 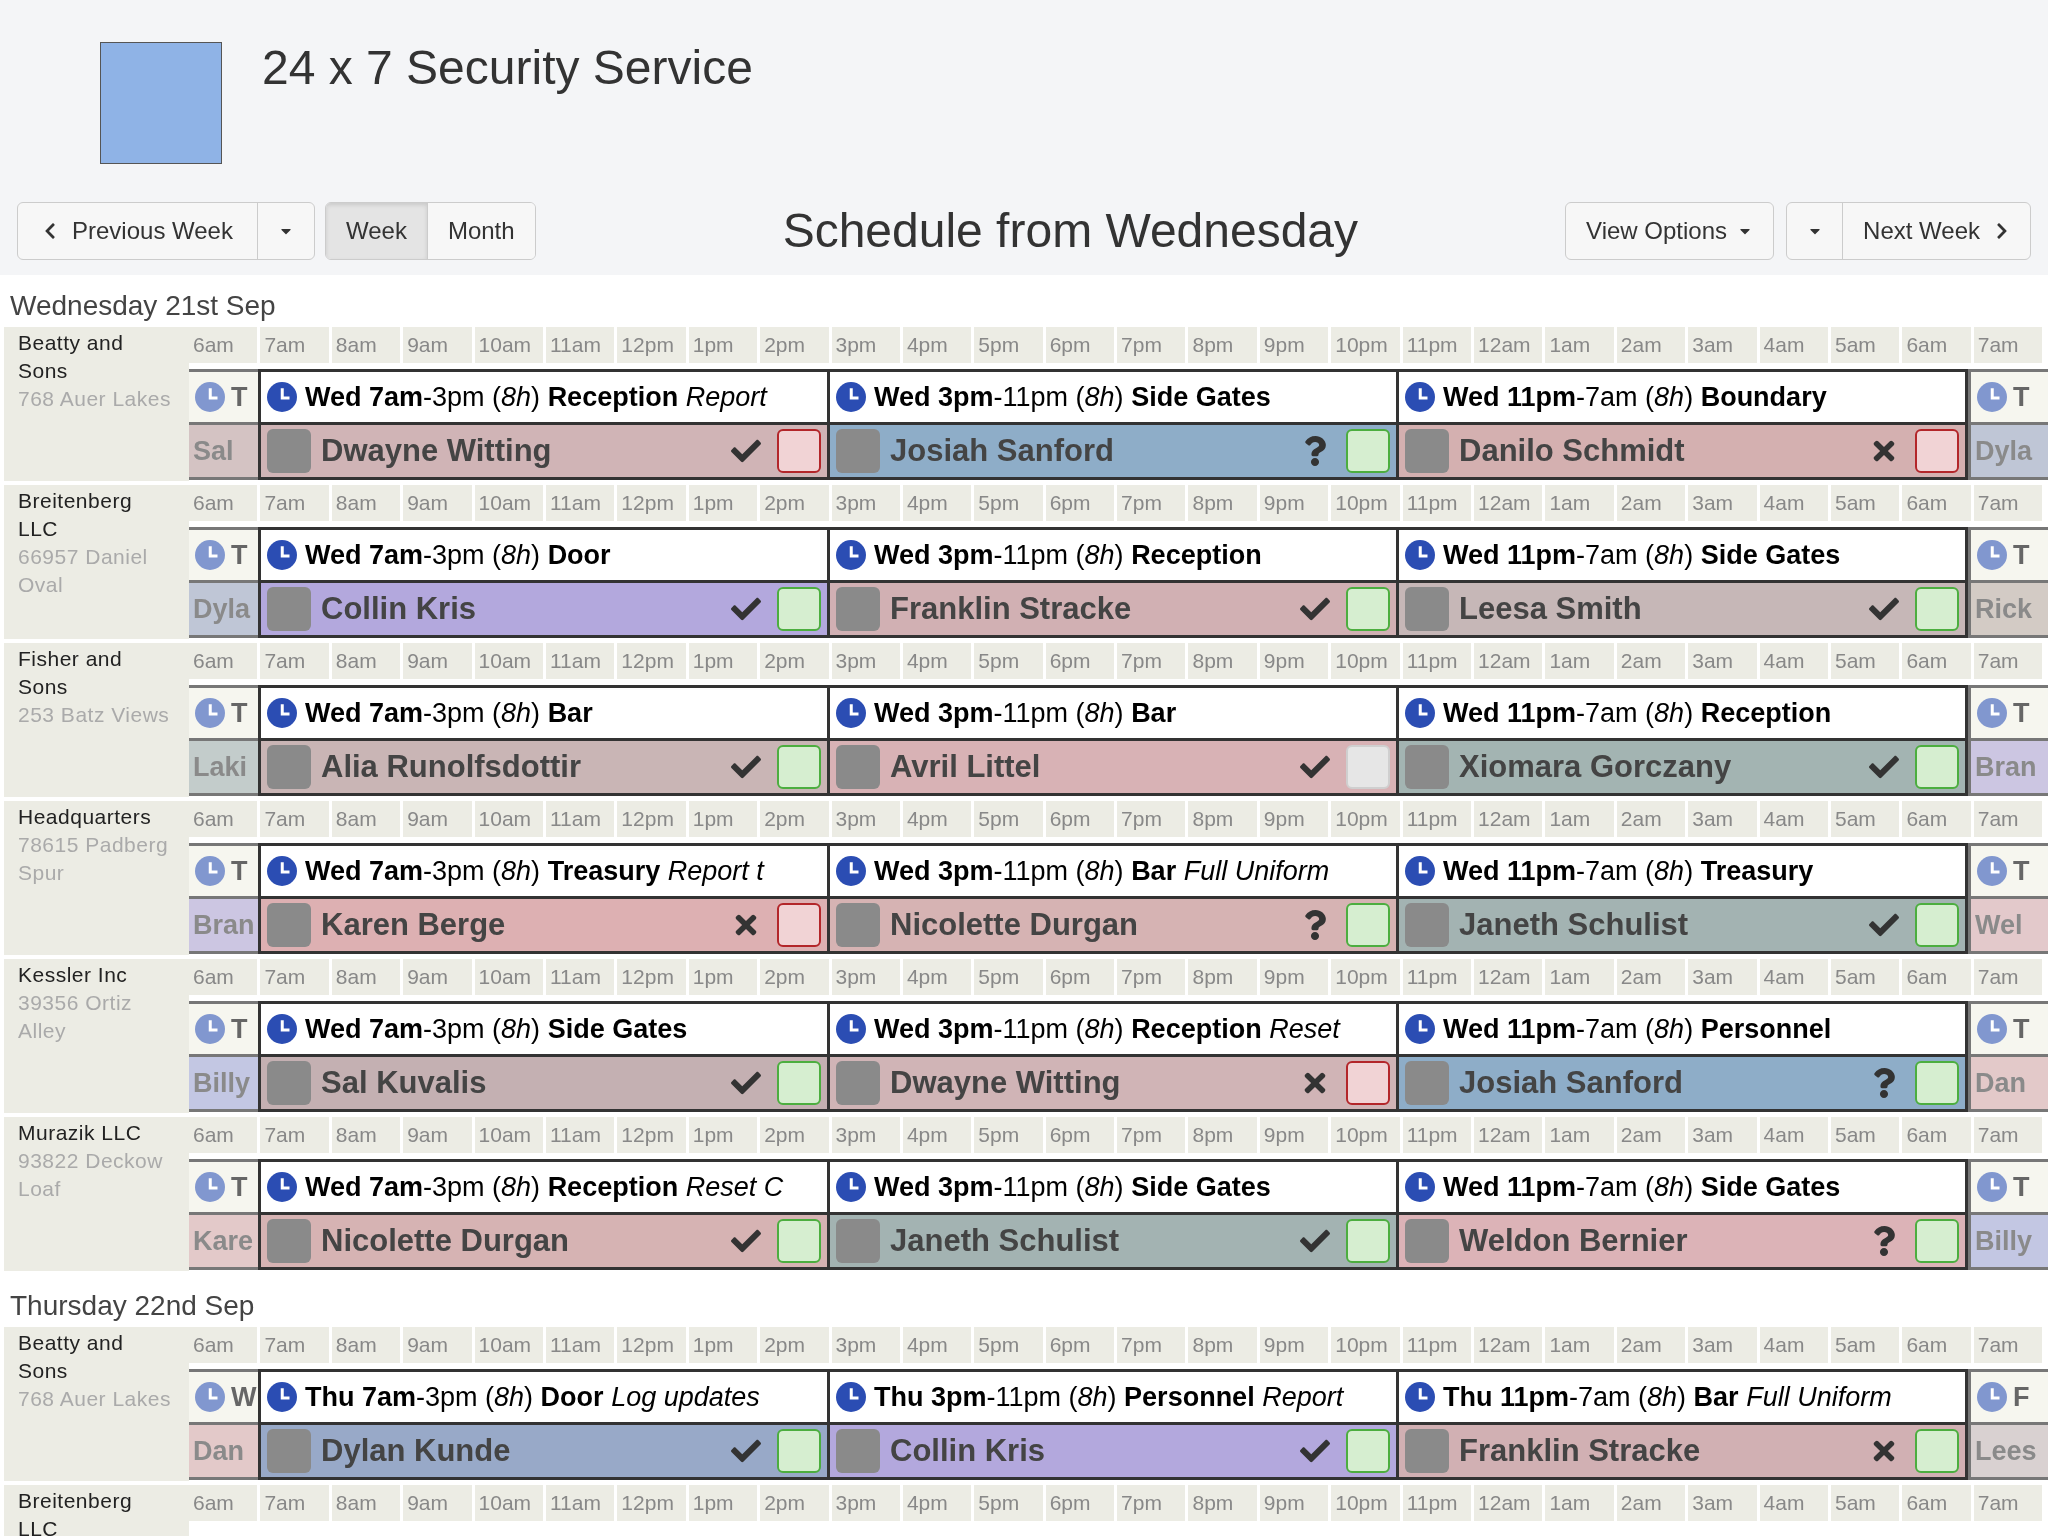 What do you see at coordinates (1113, 1214) in the screenshot?
I see `shift-card: Wed 3pm-11pm (8h) Side Gates Janeth Schulist` at bounding box center [1113, 1214].